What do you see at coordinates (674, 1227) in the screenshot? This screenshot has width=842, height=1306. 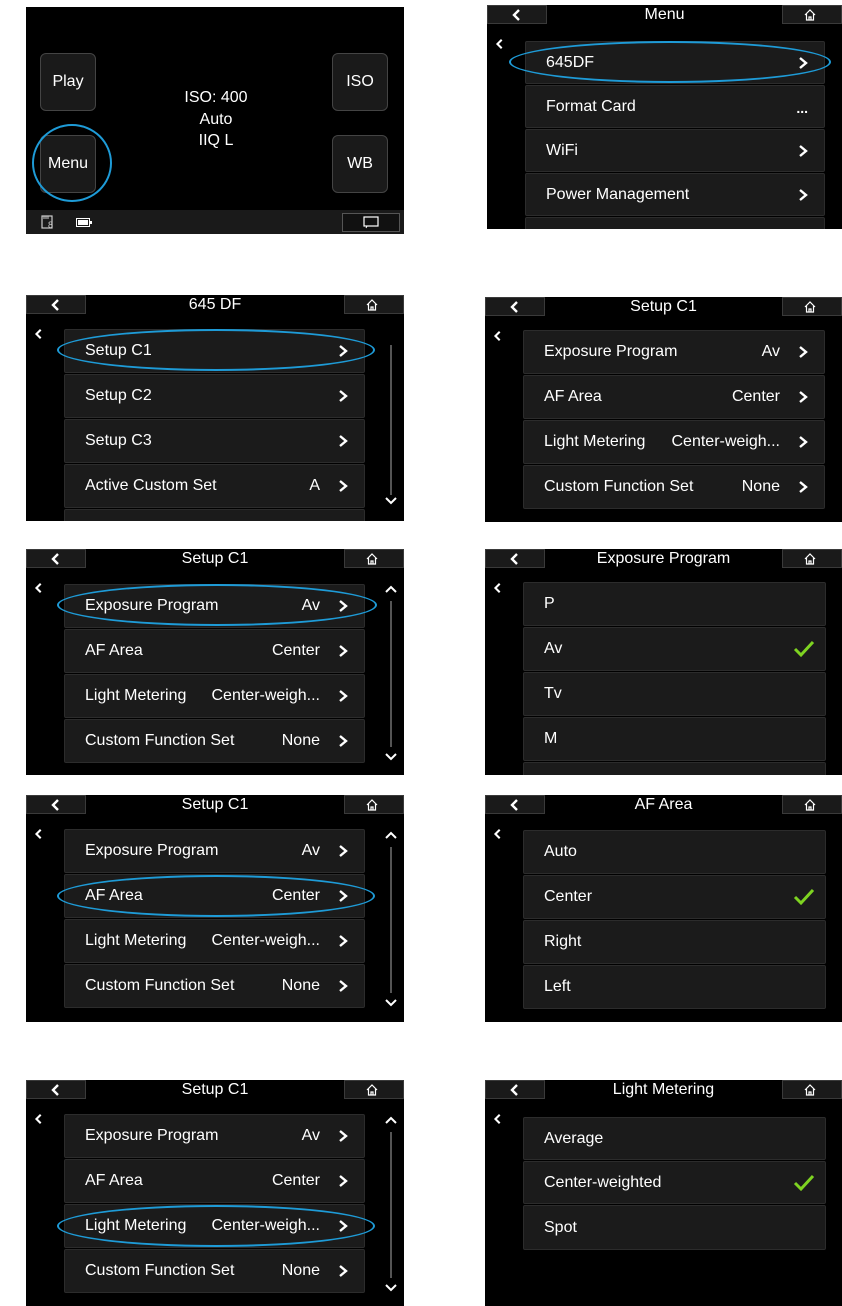 I see `option-spot: Spot` at bounding box center [674, 1227].